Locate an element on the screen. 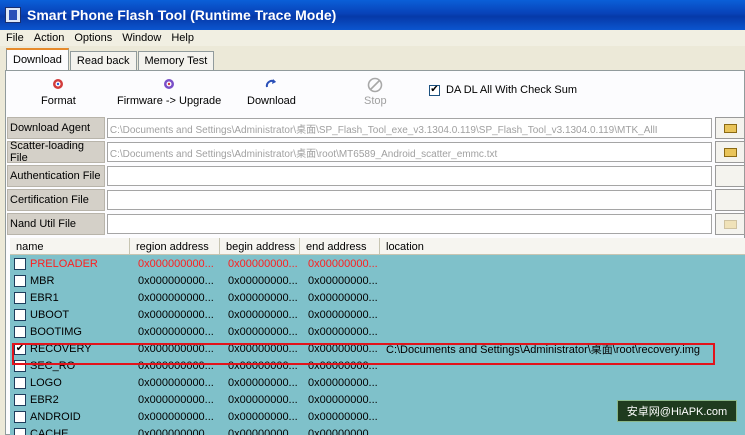  format-icon is located at coordinates (58, 84).